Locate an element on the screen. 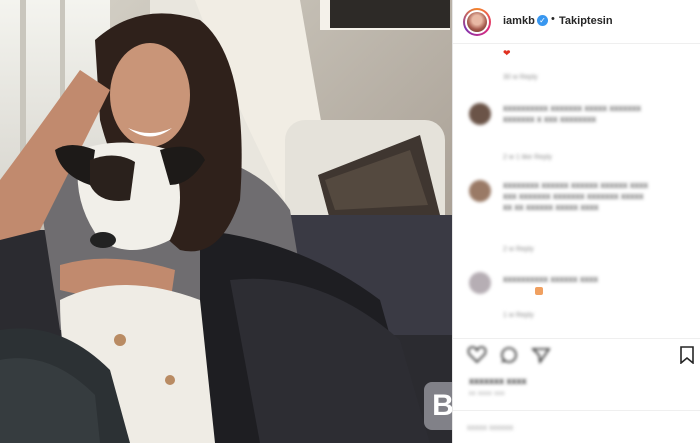  divider is located at coordinates (576, 338).